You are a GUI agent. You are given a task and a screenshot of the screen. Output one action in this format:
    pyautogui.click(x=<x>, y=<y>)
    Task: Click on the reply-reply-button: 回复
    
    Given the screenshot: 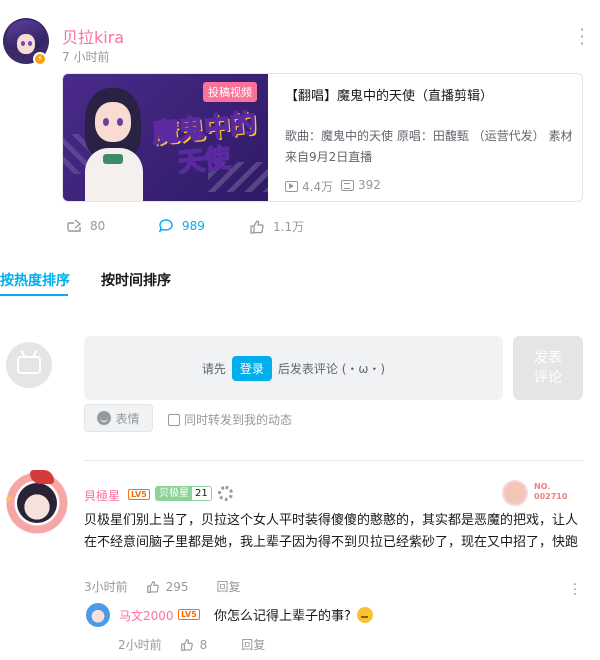 What is the action you would take?
    pyautogui.click(x=253, y=644)
    